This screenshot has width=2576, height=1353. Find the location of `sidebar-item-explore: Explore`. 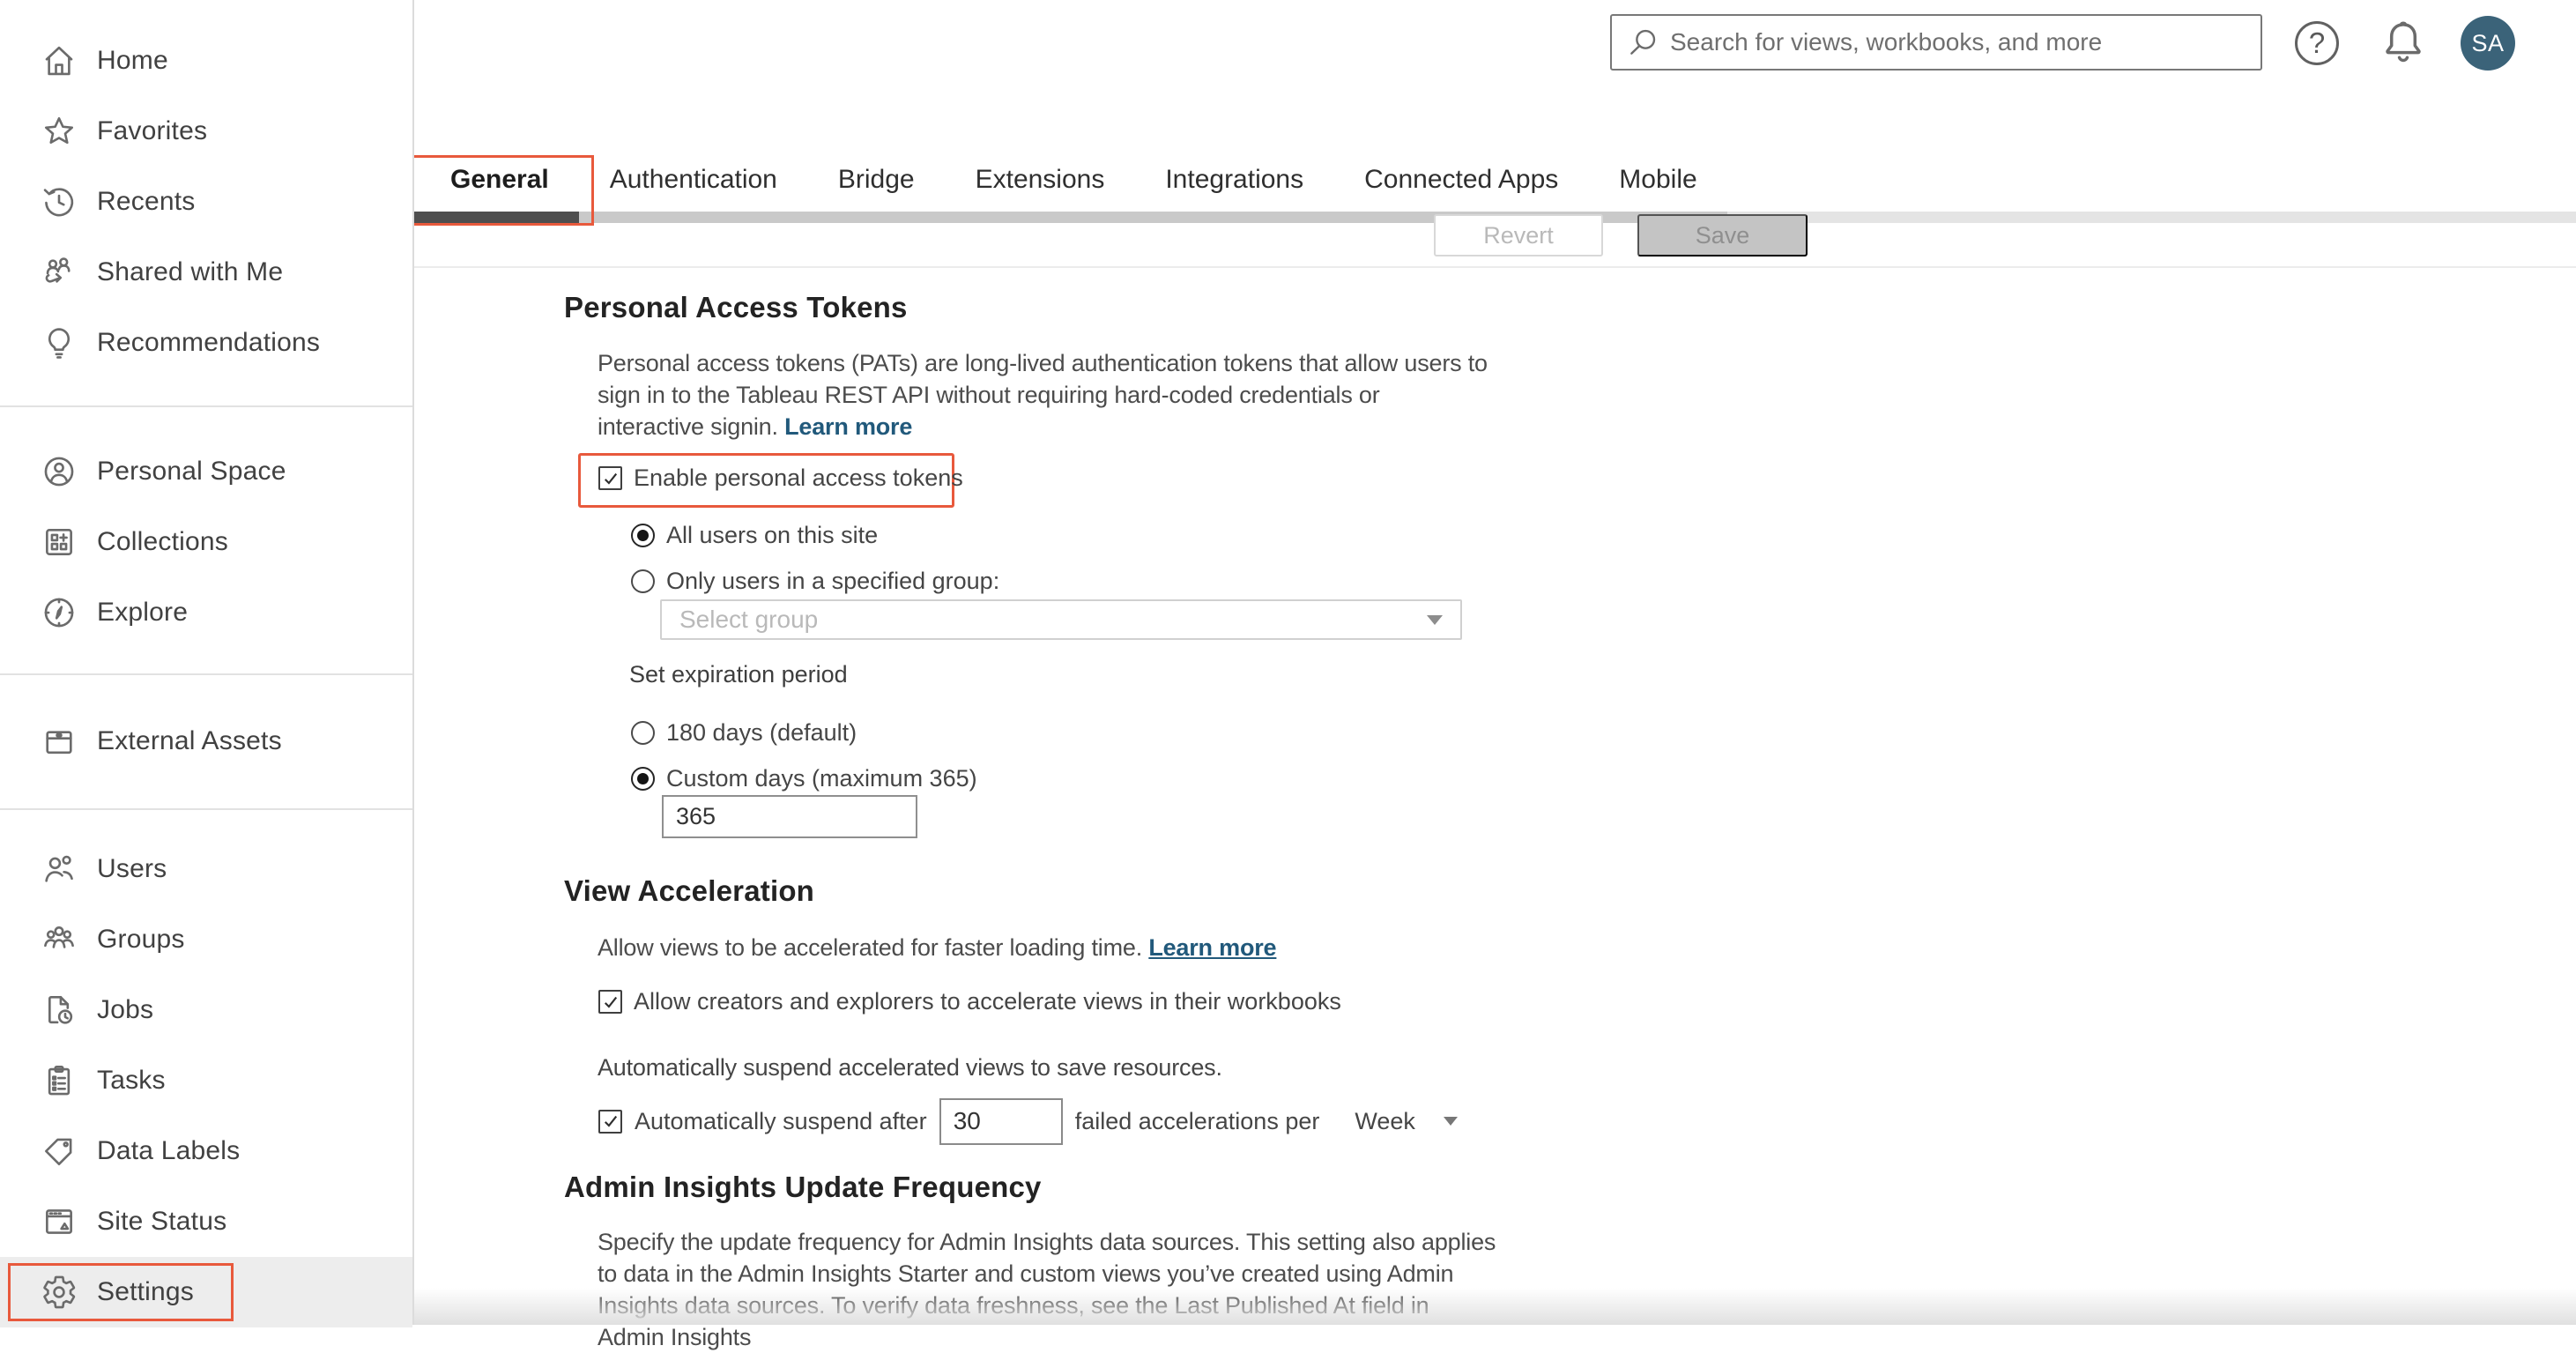

sidebar-item-explore: Explore is located at coordinates (206, 612).